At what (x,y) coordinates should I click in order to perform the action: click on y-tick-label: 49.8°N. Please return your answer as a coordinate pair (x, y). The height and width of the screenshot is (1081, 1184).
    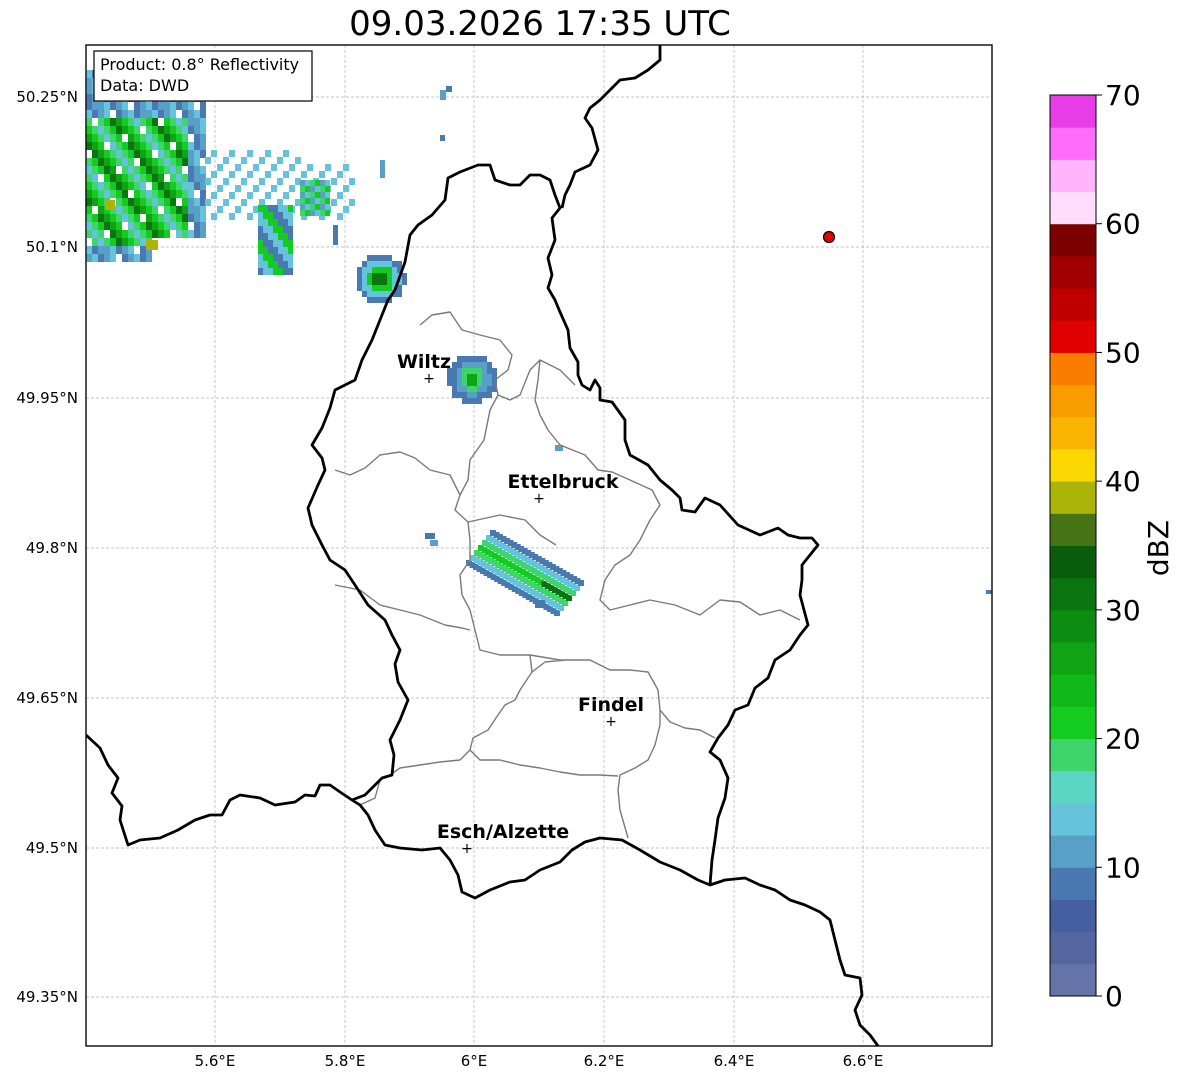
    Looking at the image, I should click on (52, 548).